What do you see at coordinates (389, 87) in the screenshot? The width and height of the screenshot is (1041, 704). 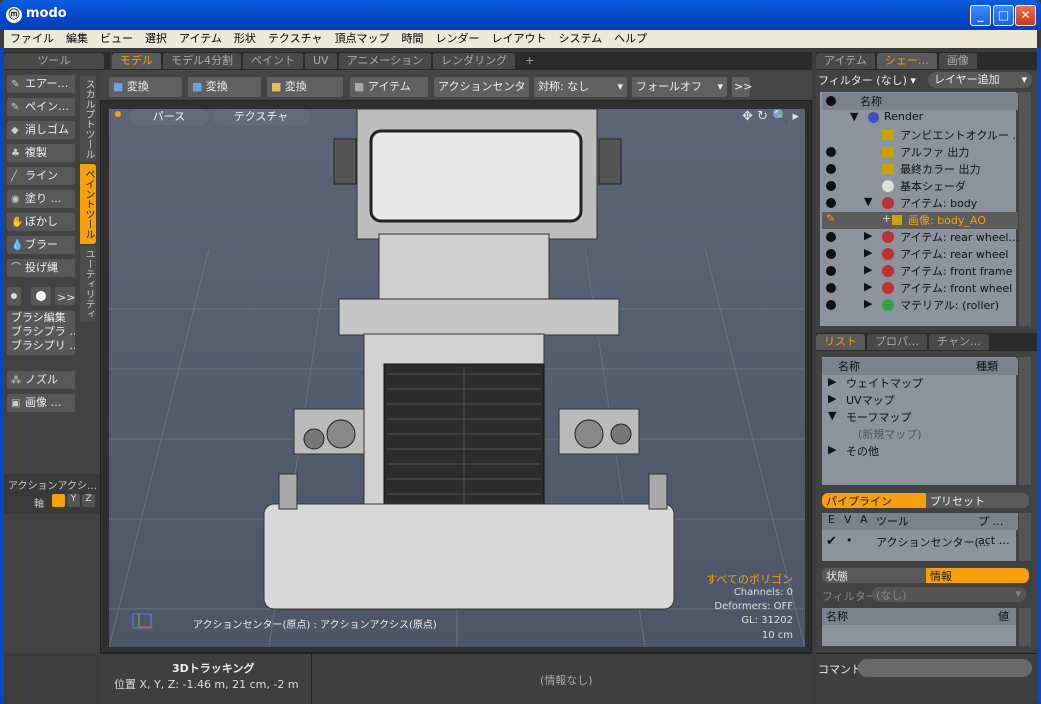 I see `item-mode-button: ■ アイテム` at bounding box center [389, 87].